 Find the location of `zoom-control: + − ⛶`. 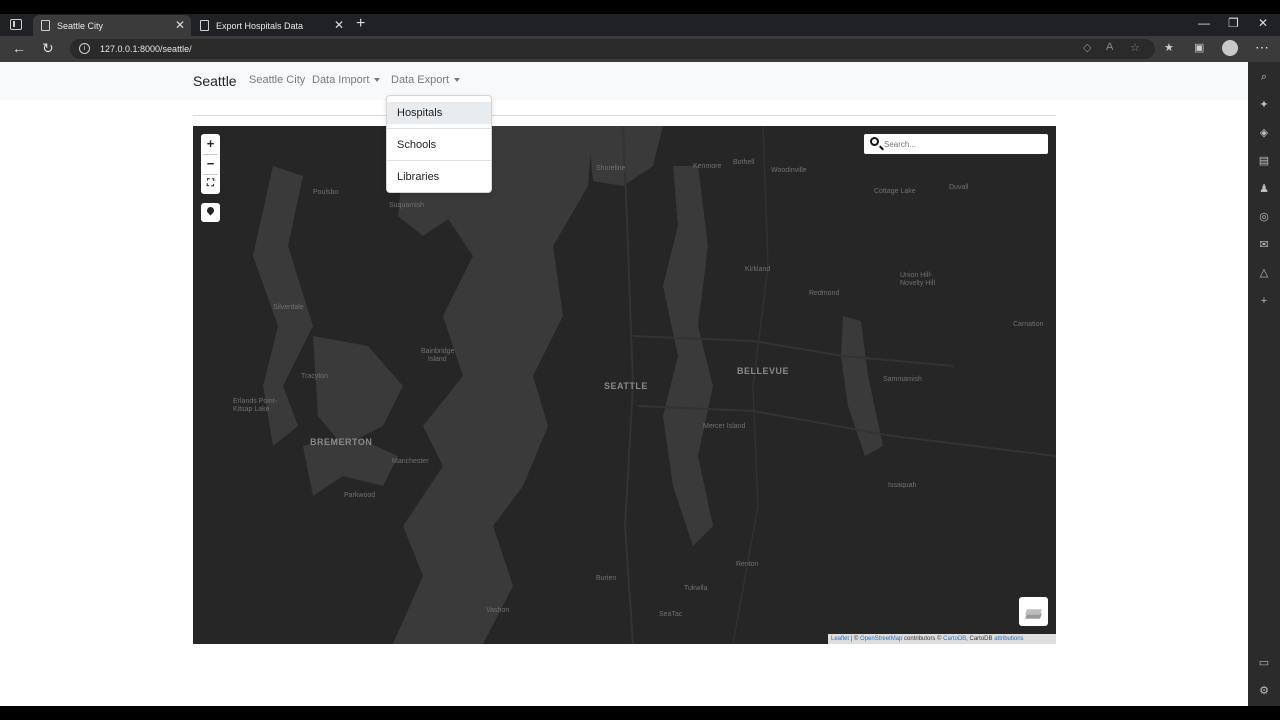

zoom-control: + − ⛶ is located at coordinates (210, 164).